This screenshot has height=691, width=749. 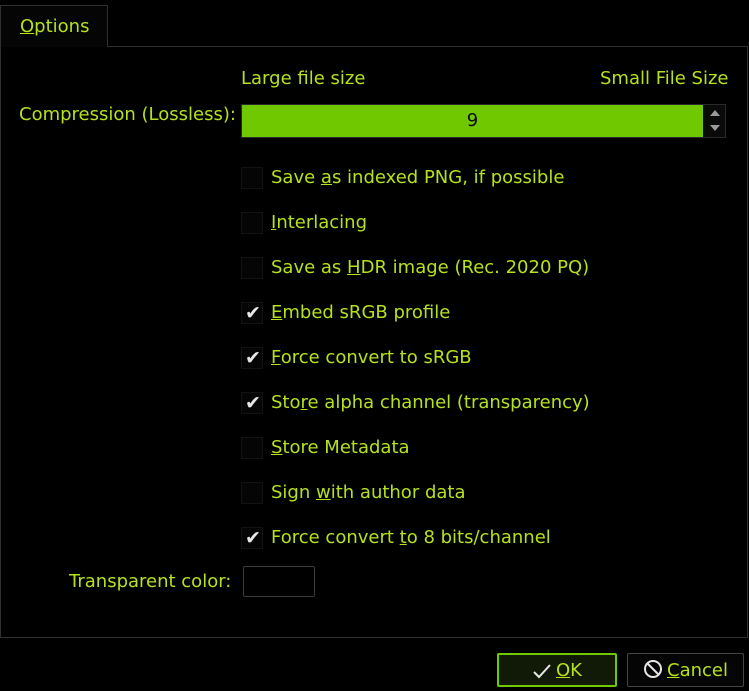 What do you see at coordinates (411, 537) in the screenshot?
I see `checkbox-label: Force convert to 8 bits/channel` at bounding box center [411, 537].